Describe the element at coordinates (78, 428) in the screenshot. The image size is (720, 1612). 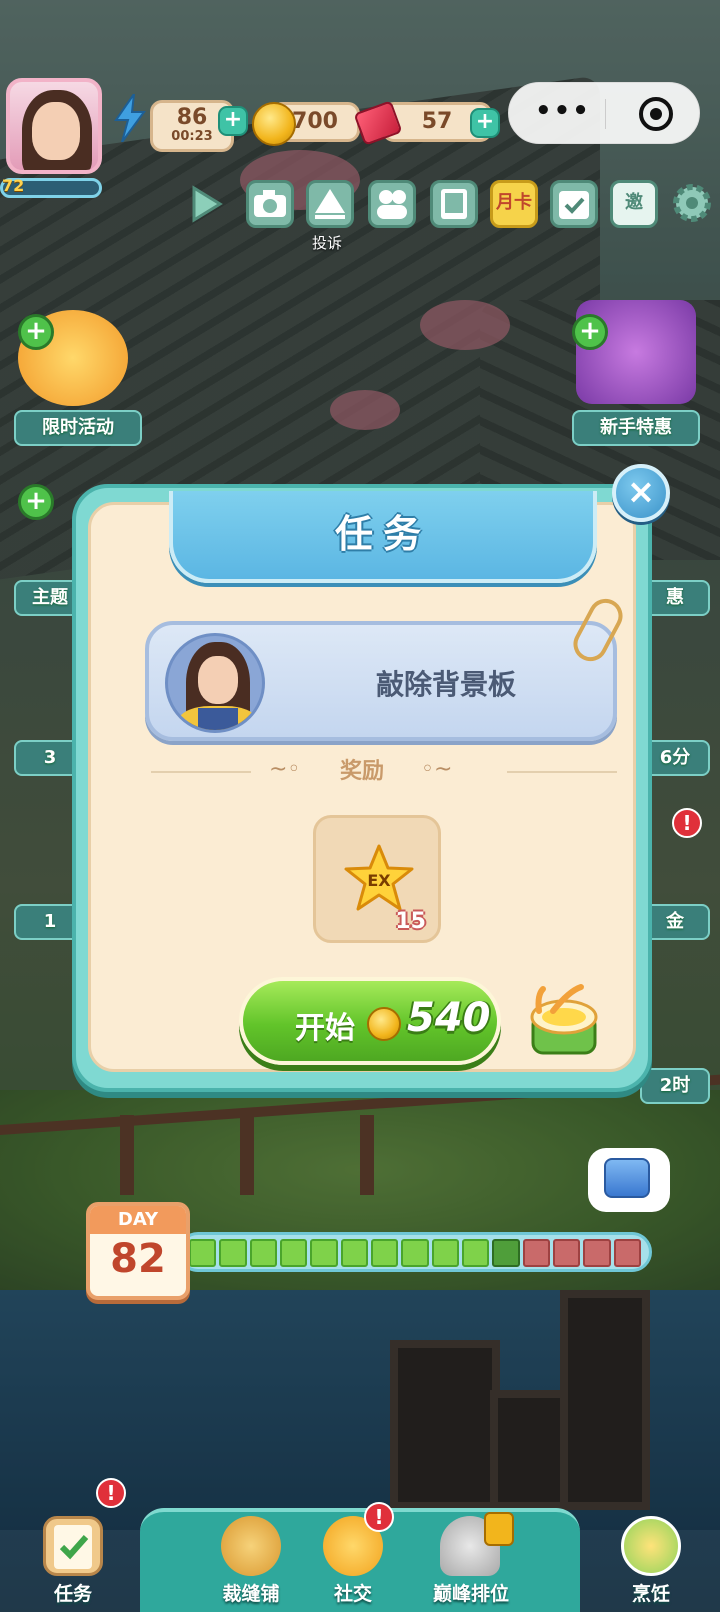
I see `limited-event-button: 限时活动` at that location.